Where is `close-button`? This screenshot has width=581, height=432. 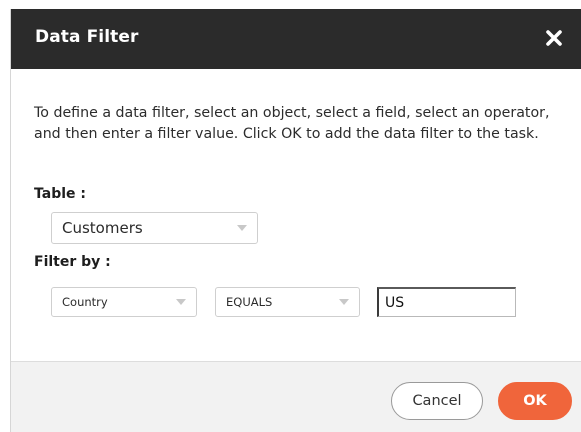 close-button is located at coordinates (554, 38).